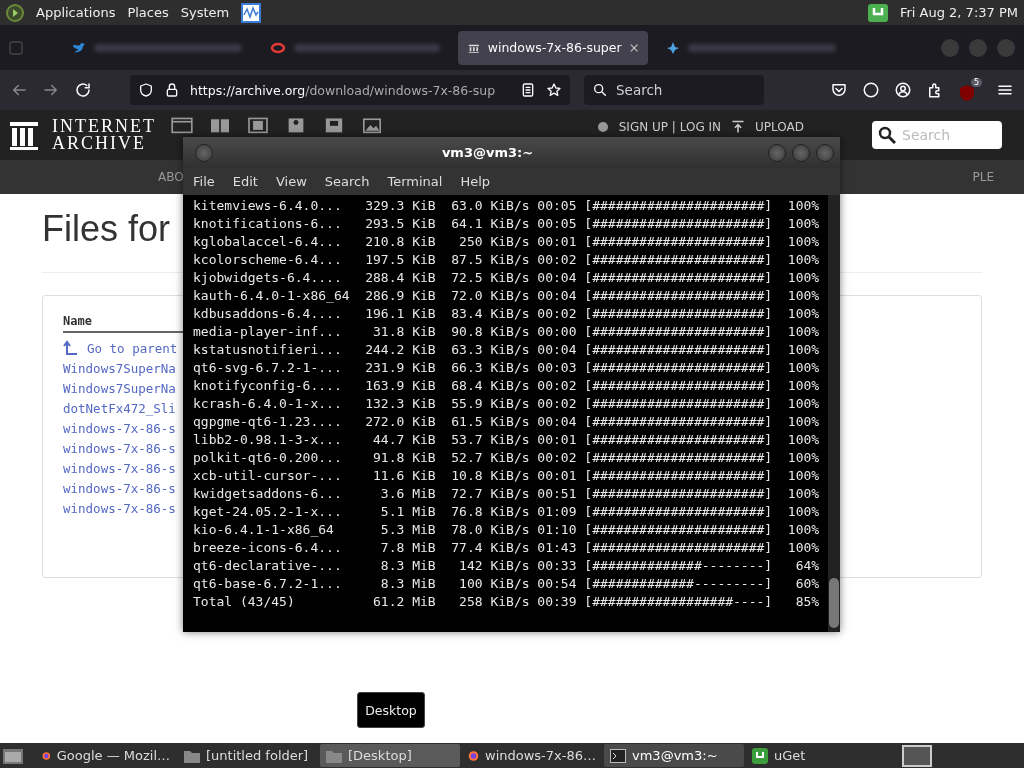 The image size is (1024, 768). I want to click on menu-item: View, so click(291, 181).